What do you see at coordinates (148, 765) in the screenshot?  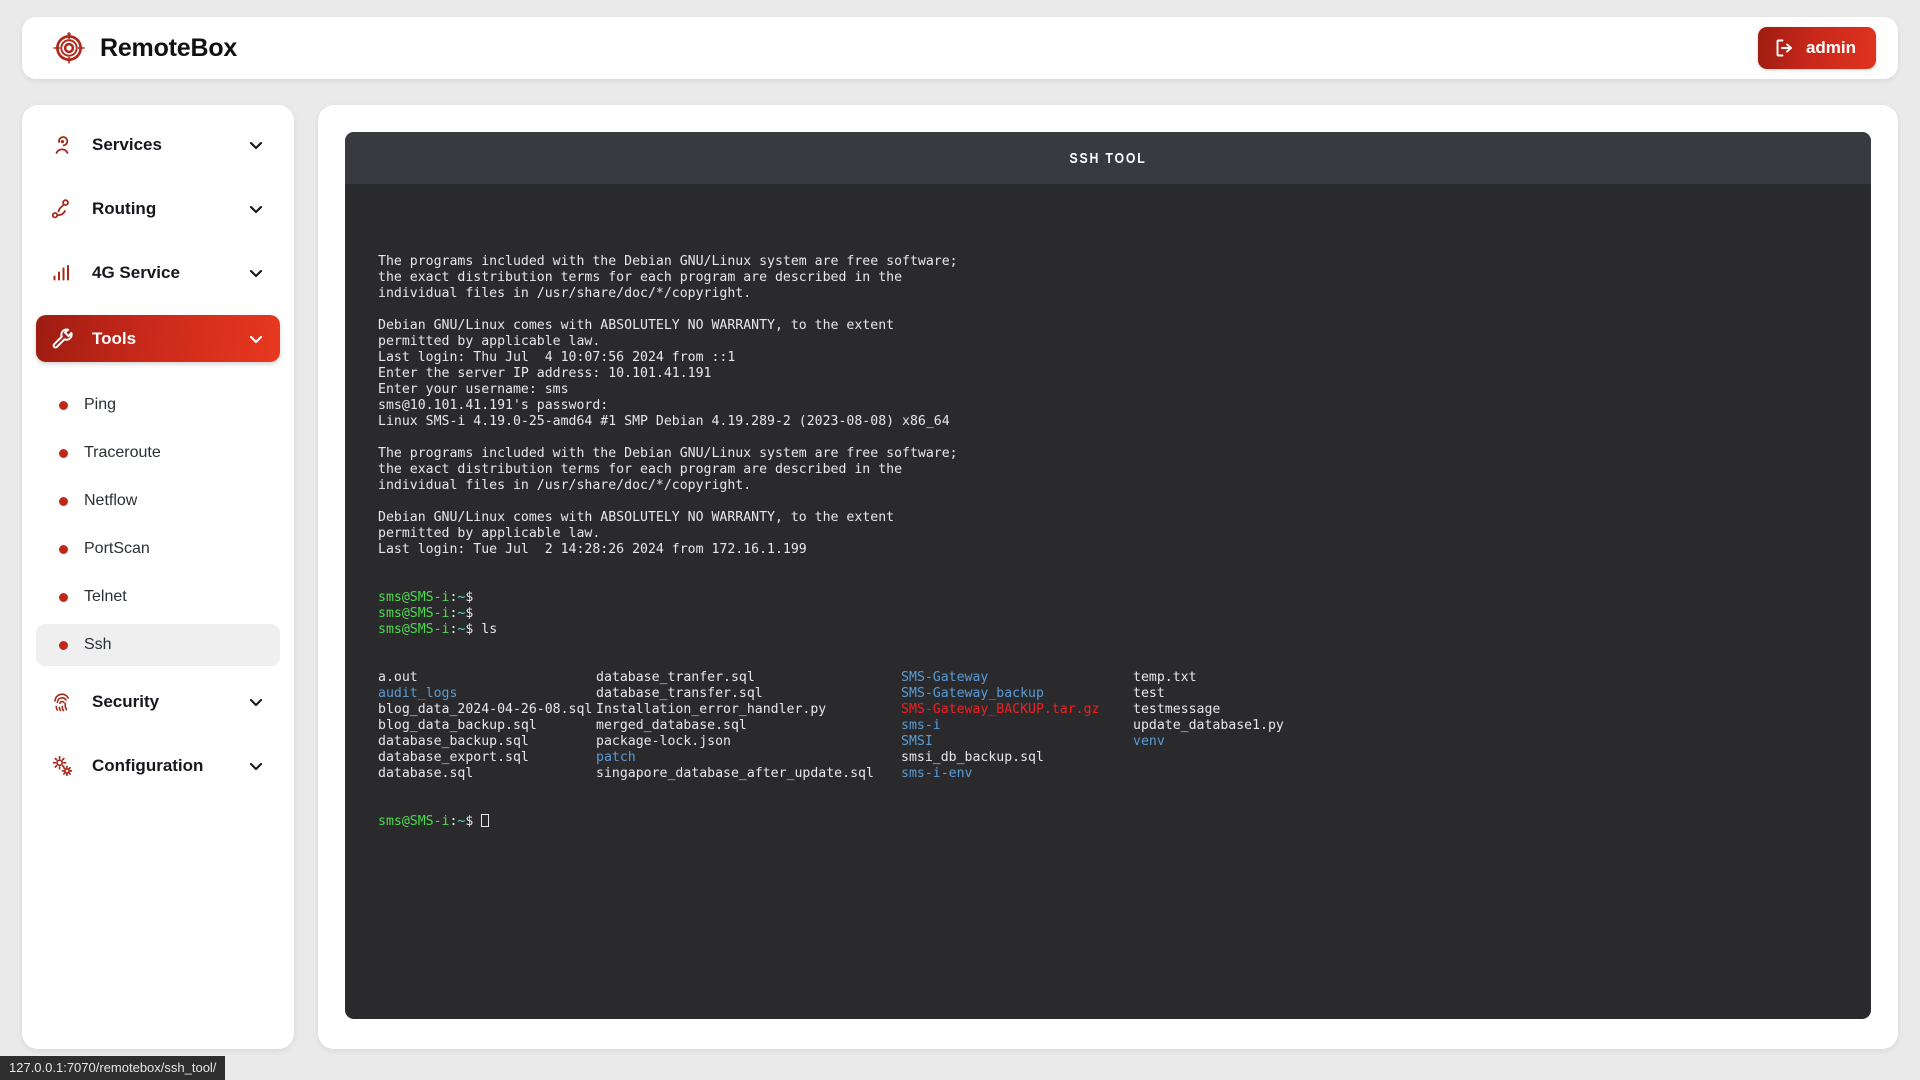 I see `sidebar-item-label: Configuration` at bounding box center [148, 765].